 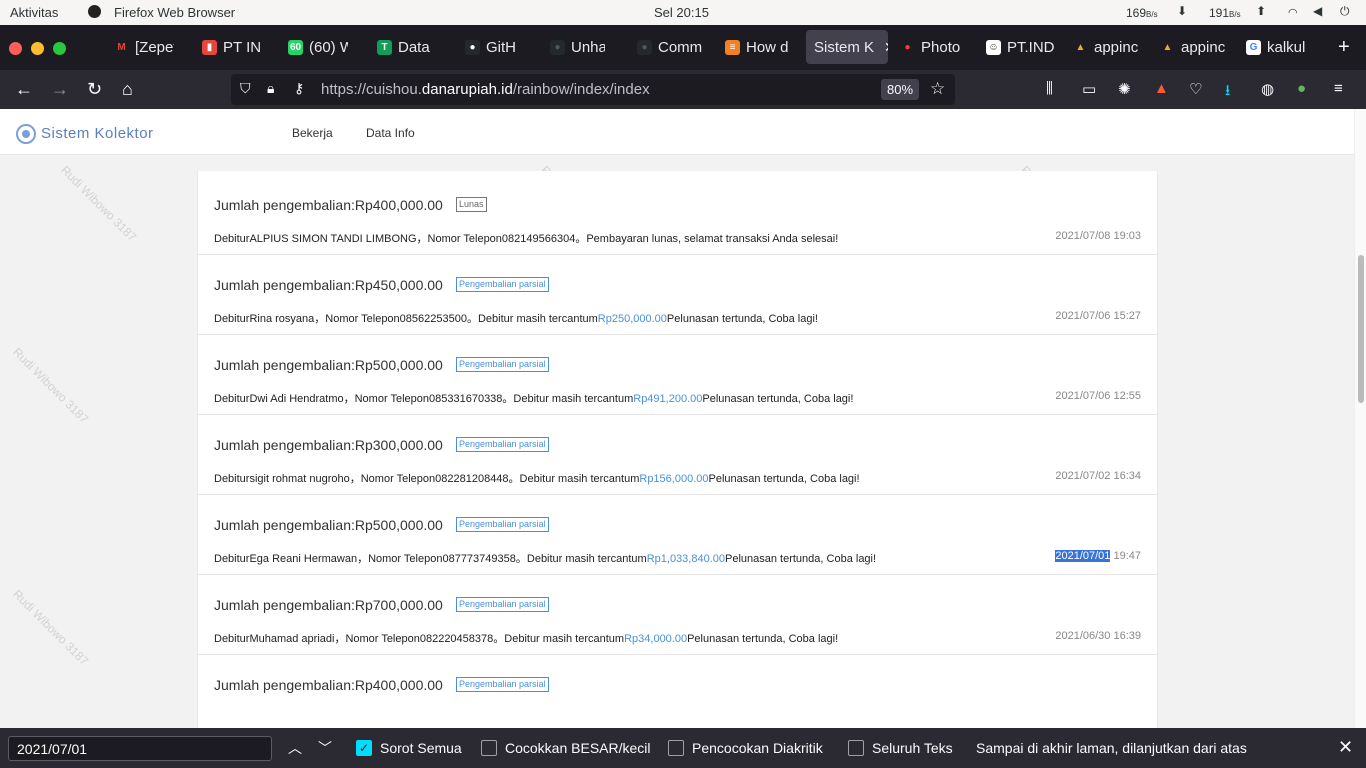 What do you see at coordinates (1345, 11) in the screenshot?
I see `power-icon: ⏻` at bounding box center [1345, 11].